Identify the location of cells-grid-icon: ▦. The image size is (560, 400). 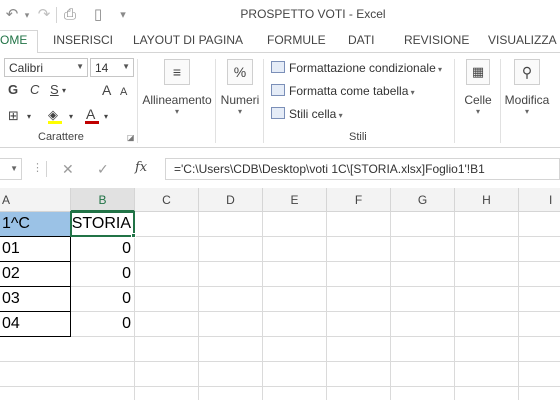
(478, 72).